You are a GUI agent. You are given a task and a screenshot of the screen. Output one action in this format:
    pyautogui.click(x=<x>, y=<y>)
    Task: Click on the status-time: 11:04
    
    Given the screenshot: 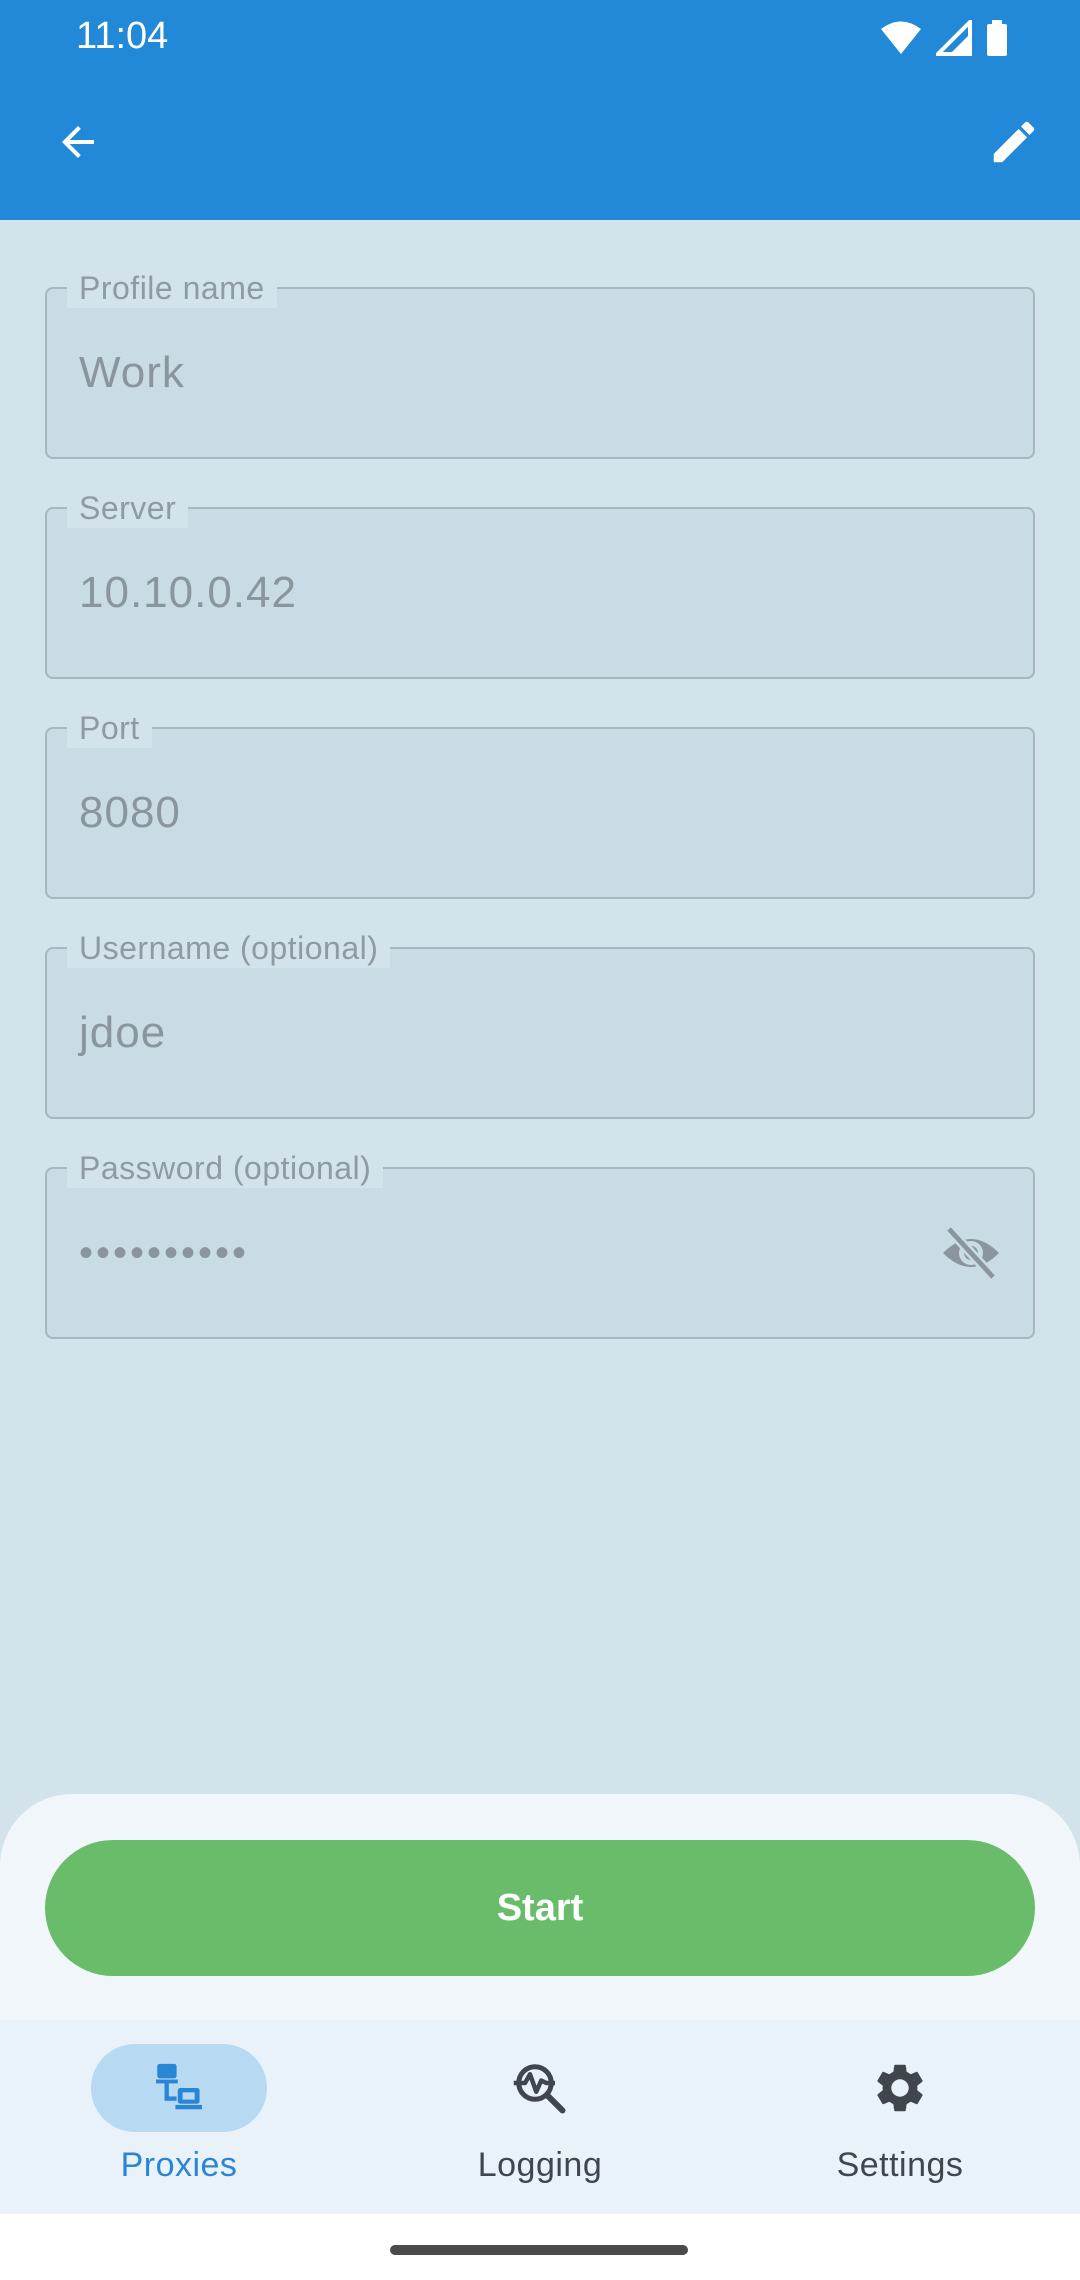 What is the action you would take?
    pyautogui.click(x=122, y=36)
    